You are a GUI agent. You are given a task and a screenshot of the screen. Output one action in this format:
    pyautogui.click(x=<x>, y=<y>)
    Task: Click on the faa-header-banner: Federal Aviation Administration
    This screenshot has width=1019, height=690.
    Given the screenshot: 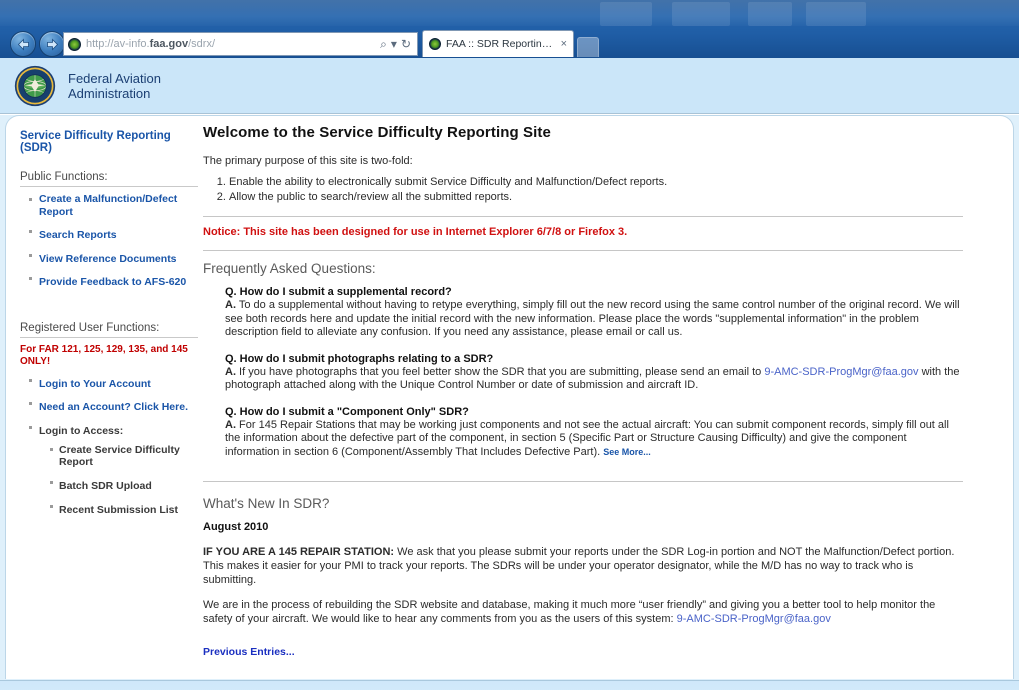 What is the action you would take?
    pyautogui.click(x=509, y=86)
    